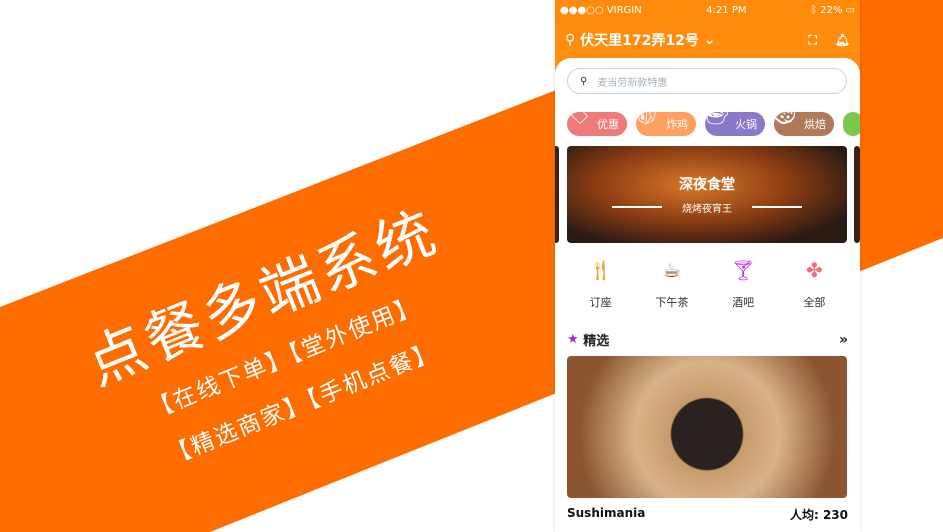  Describe the element at coordinates (707, 427) in the screenshot. I see `restaurant-photo` at that location.